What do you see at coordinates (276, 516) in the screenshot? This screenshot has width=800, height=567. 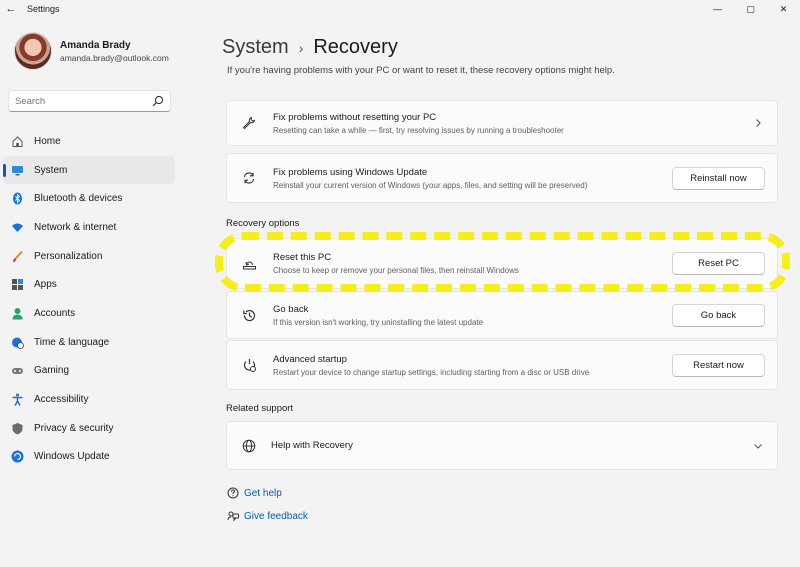 I see `give-feedback-label: Give feedback` at bounding box center [276, 516].